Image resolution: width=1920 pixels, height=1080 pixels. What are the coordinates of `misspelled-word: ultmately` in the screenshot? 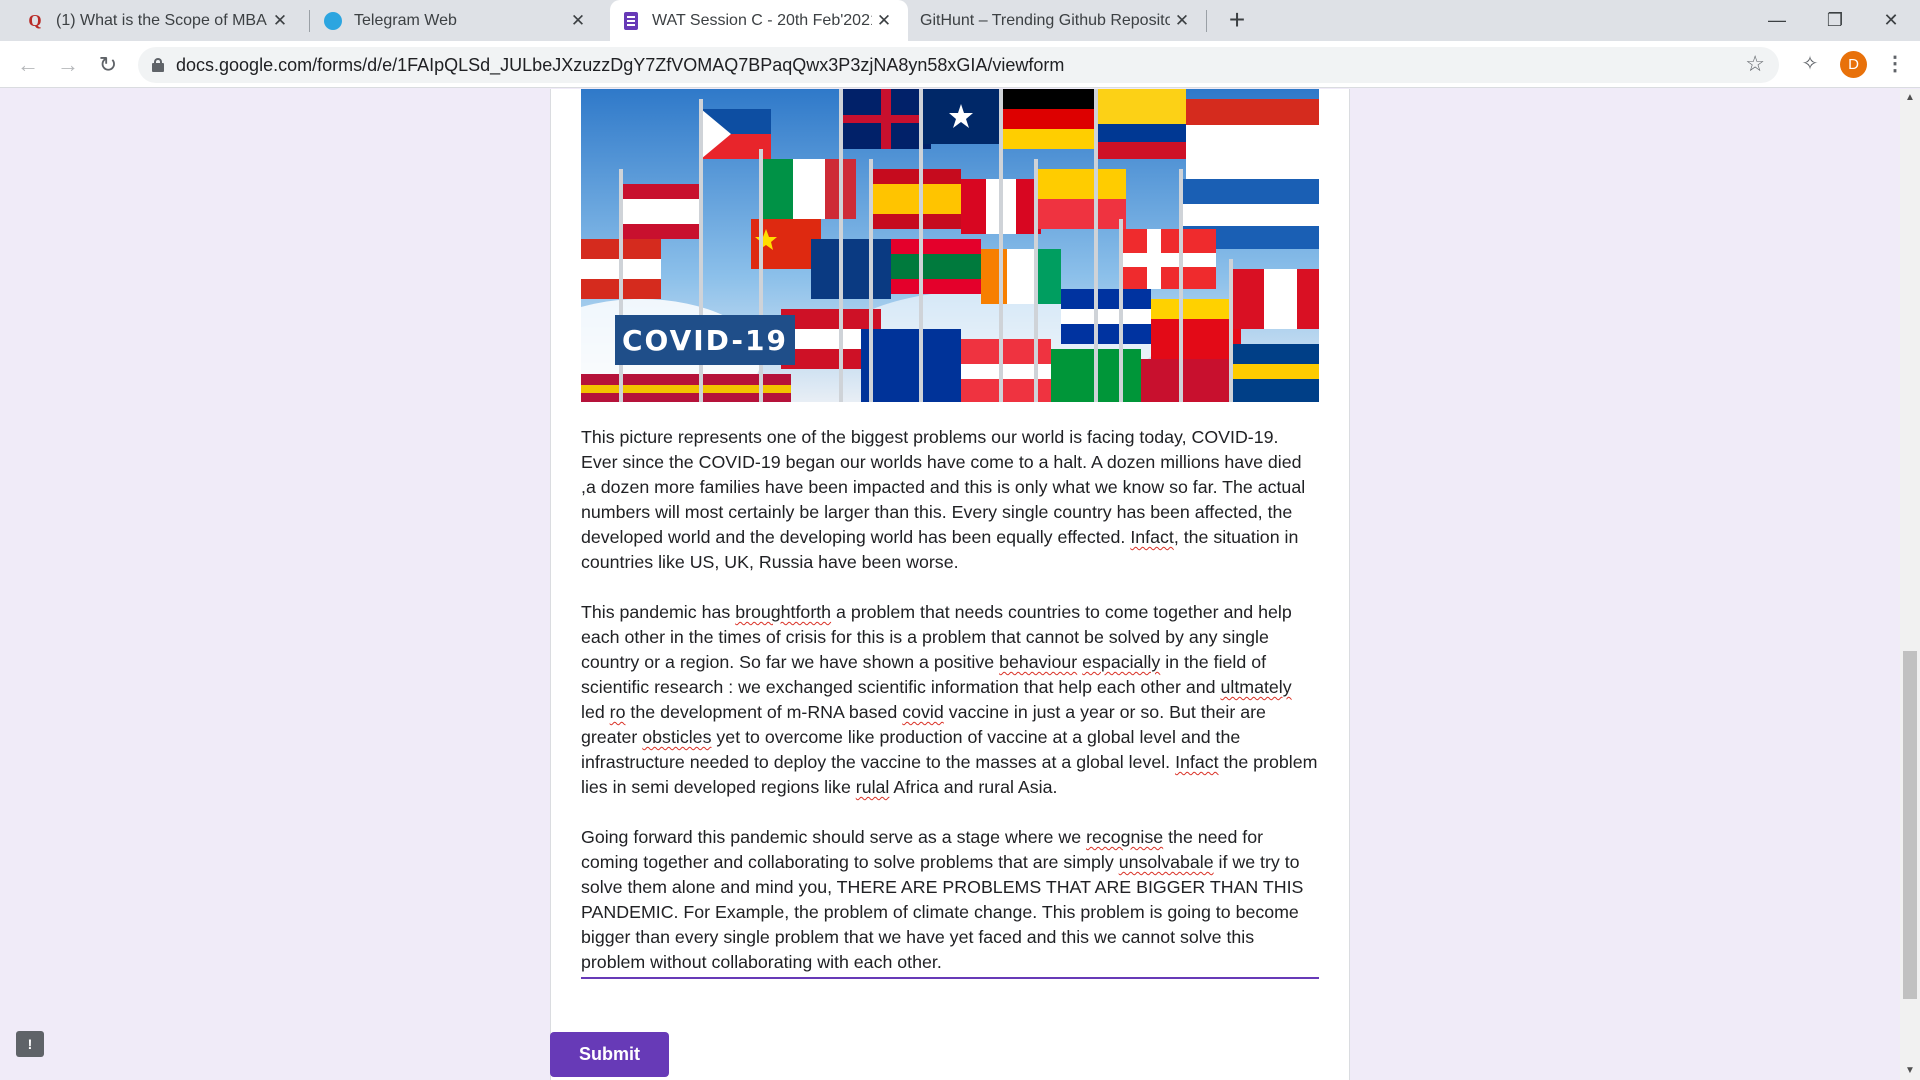 It's located at (1256, 687).